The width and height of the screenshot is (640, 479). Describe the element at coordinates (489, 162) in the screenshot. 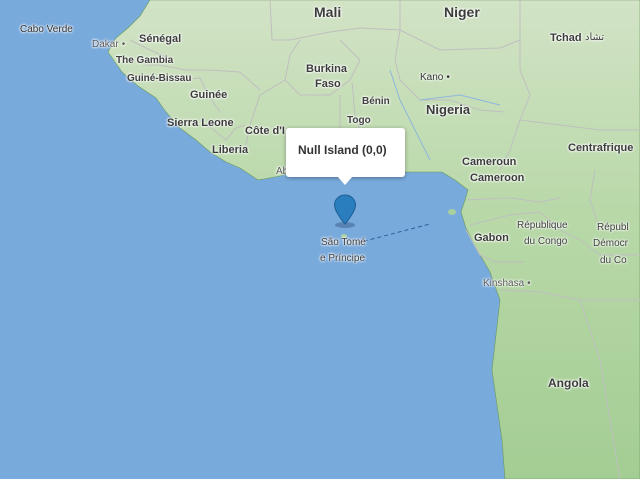

I see `label-cameroun: Cameroun` at that location.